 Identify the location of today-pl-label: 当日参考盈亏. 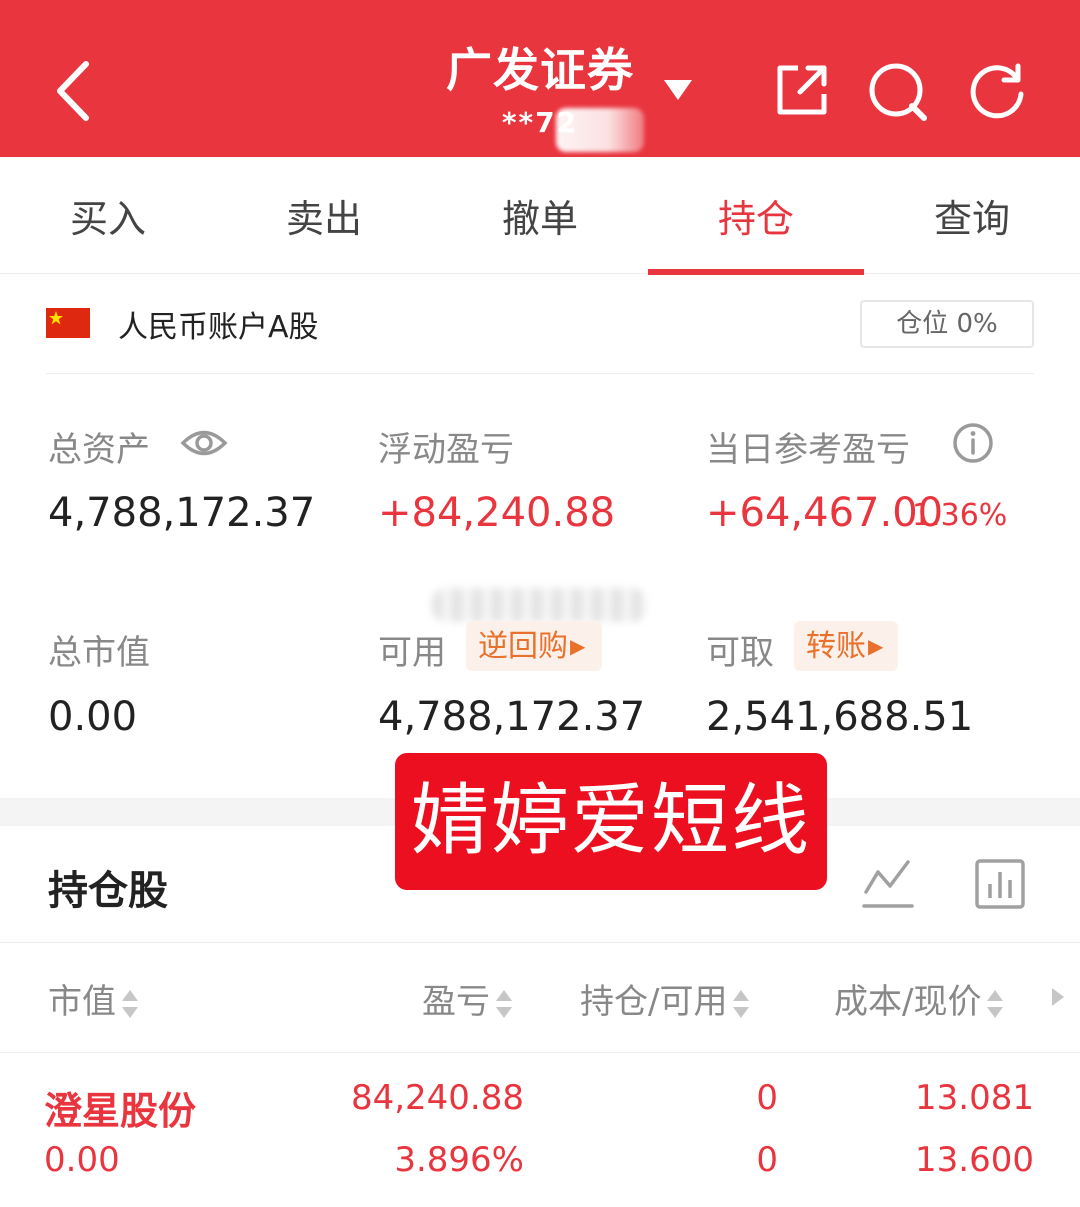
(808, 450).